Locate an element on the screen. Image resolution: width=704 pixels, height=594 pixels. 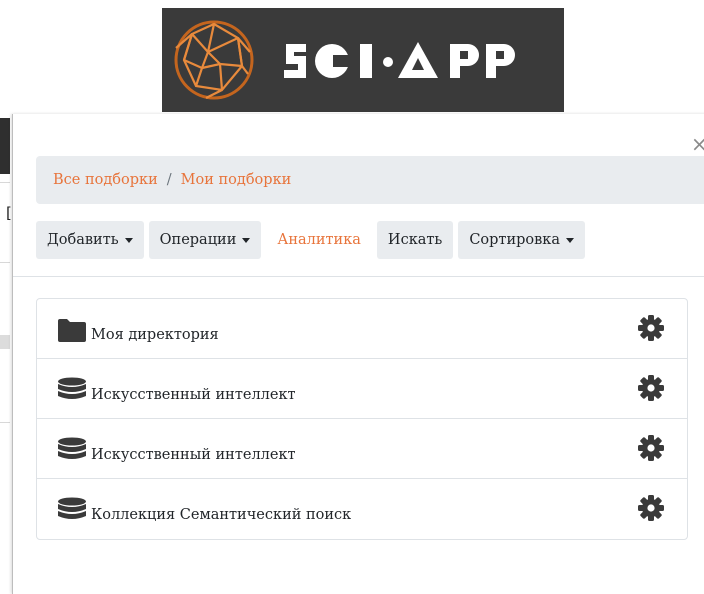
sort-dropdown-button: Сортировка is located at coordinates (521, 240).